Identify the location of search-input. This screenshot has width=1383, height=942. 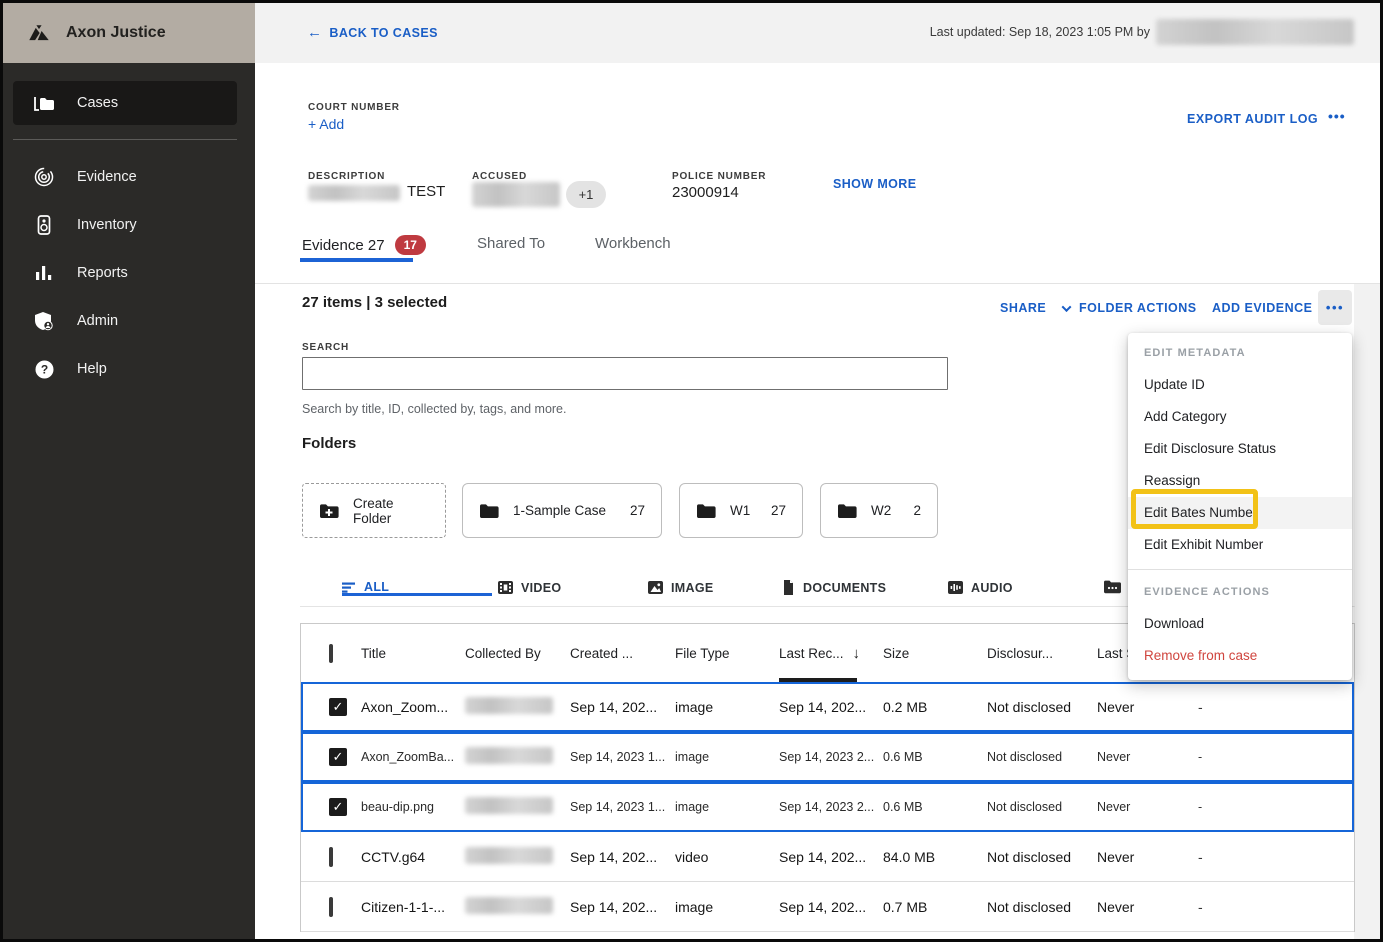
(625, 373).